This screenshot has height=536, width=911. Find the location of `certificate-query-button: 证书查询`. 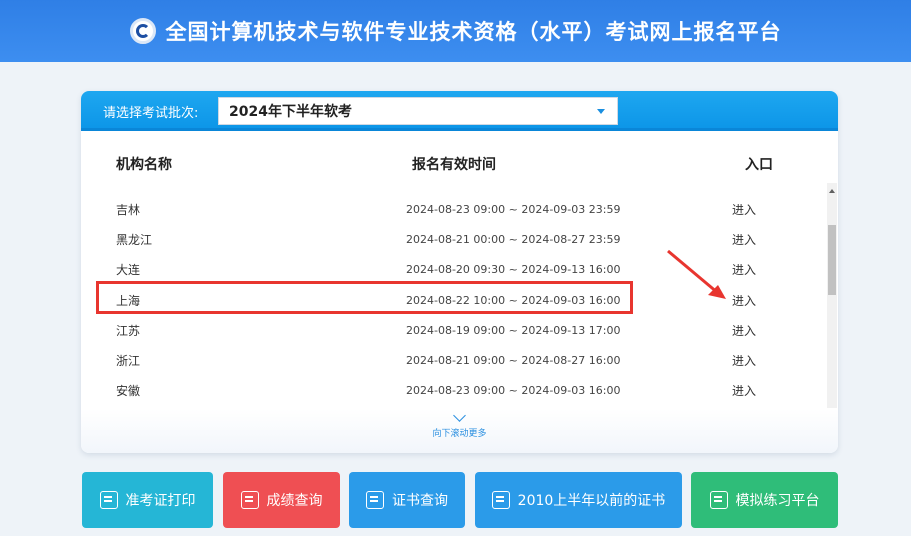

certificate-query-button: 证书查询 is located at coordinates (407, 500).